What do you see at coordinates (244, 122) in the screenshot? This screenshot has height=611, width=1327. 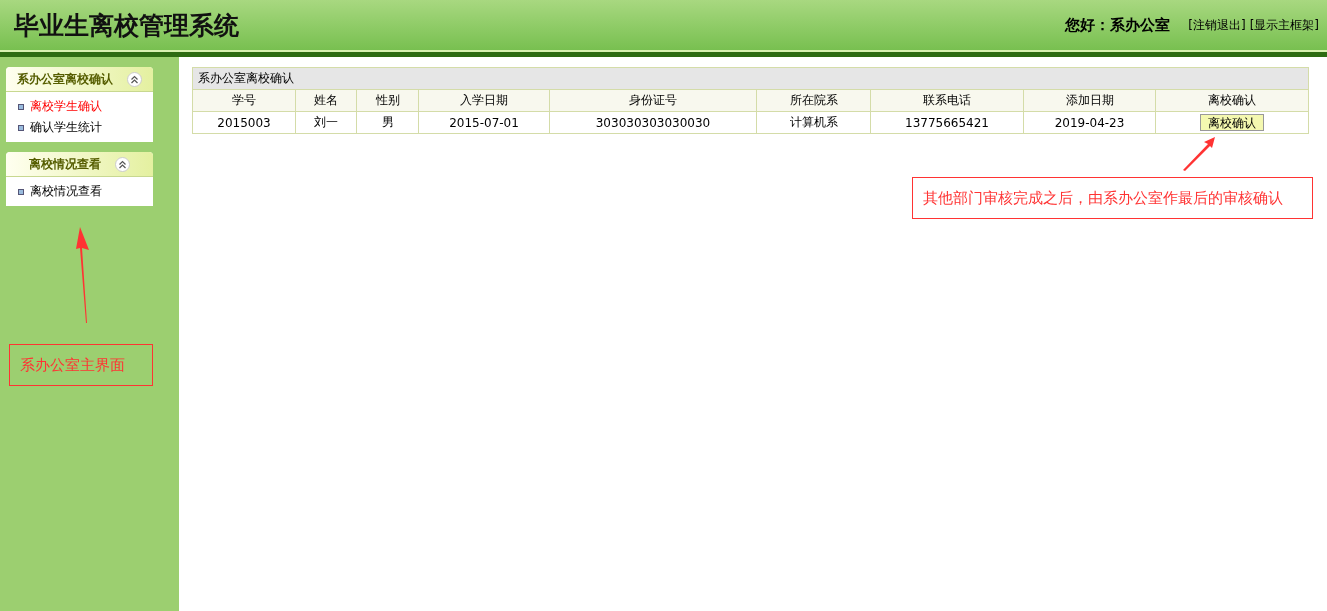 I see `table-cell: 2015003` at bounding box center [244, 122].